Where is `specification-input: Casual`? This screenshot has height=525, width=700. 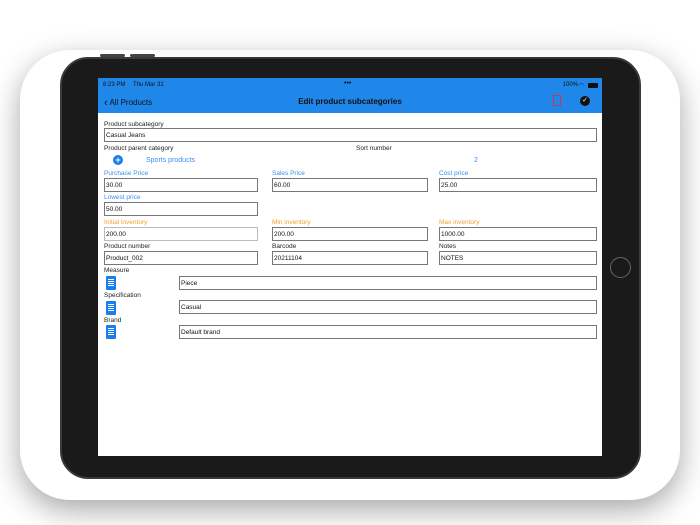
specification-input: Casual is located at coordinates (388, 307).